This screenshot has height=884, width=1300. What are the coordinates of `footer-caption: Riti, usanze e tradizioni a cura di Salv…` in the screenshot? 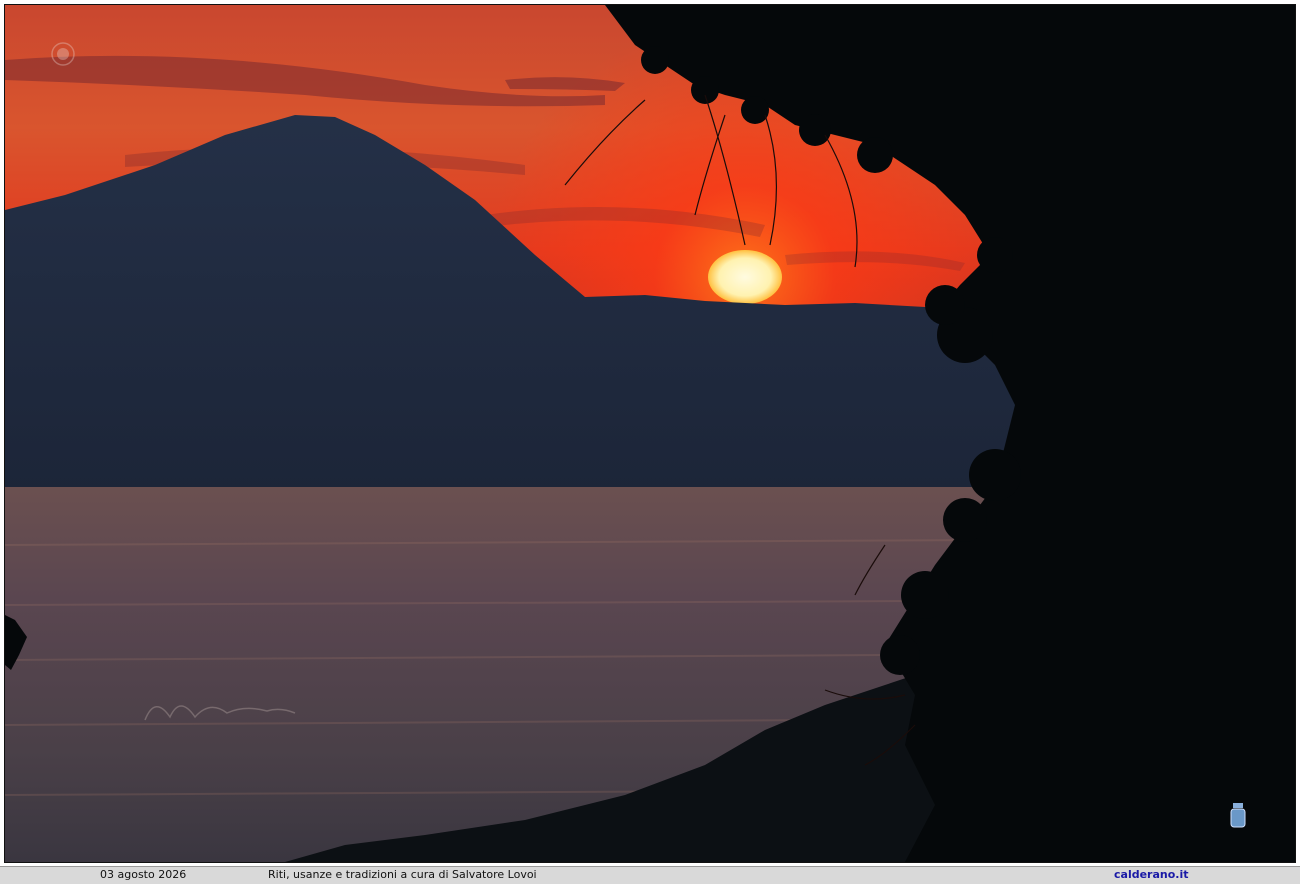 It's located at (402, 874).